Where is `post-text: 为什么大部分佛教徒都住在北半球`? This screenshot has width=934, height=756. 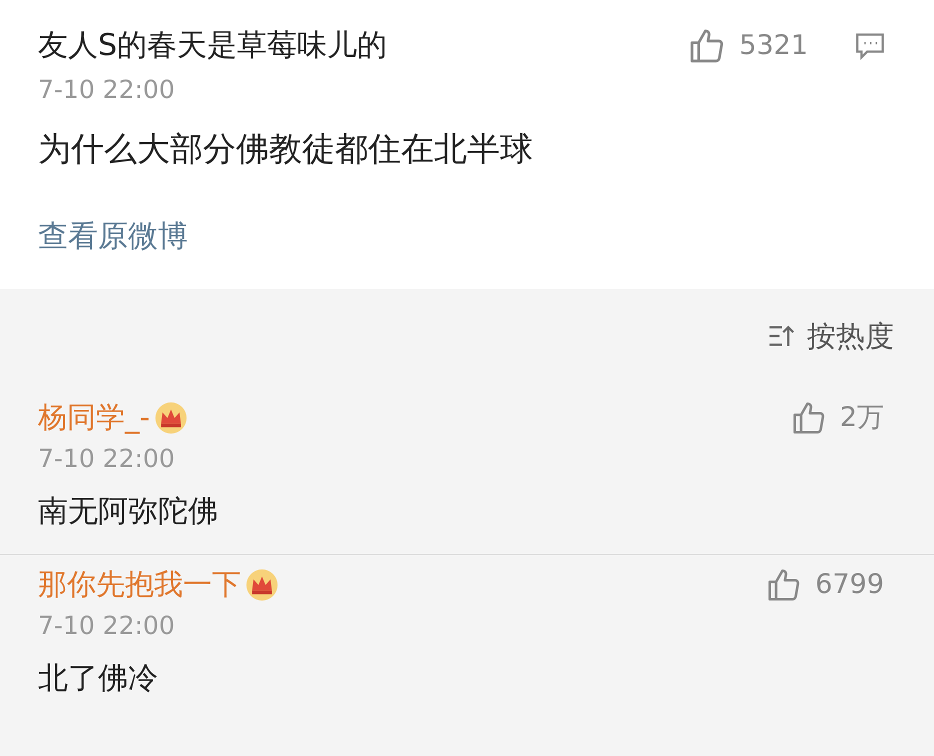 post-text: 为什么大部分佛教徒都住在北半球 is located at coordinates (286, 149).